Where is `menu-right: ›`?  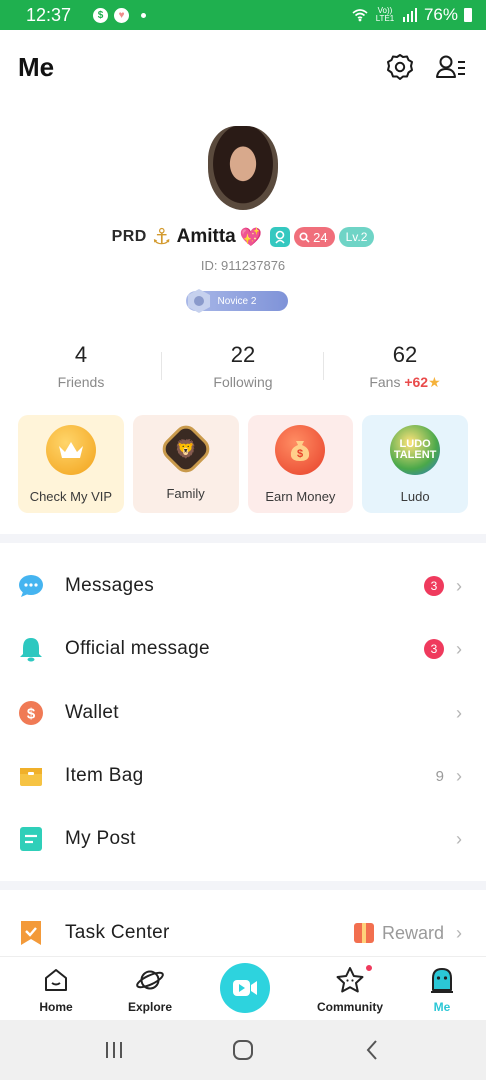
menu-right: › is located at coordinates (461, 713).